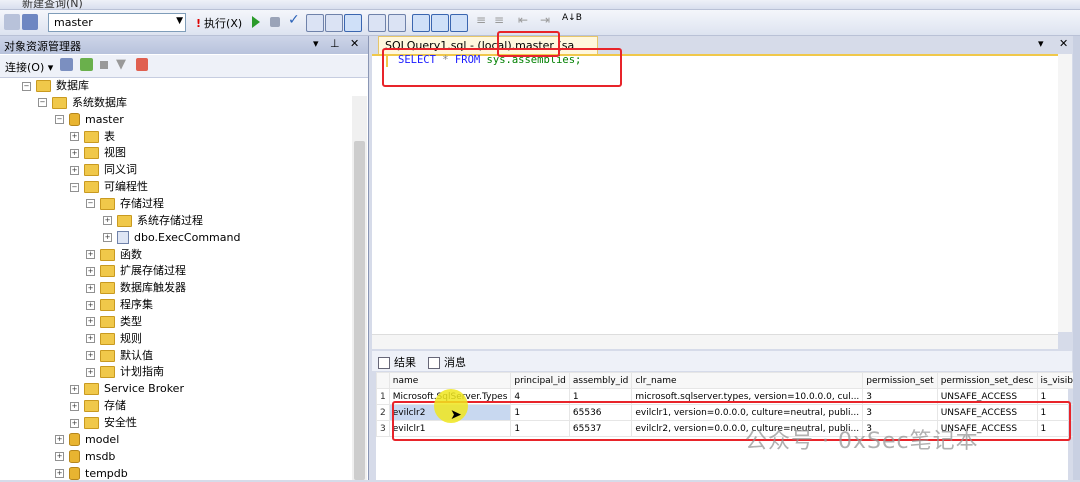  I want to click on tree-node-label: 计划指南, so click(142, 371).